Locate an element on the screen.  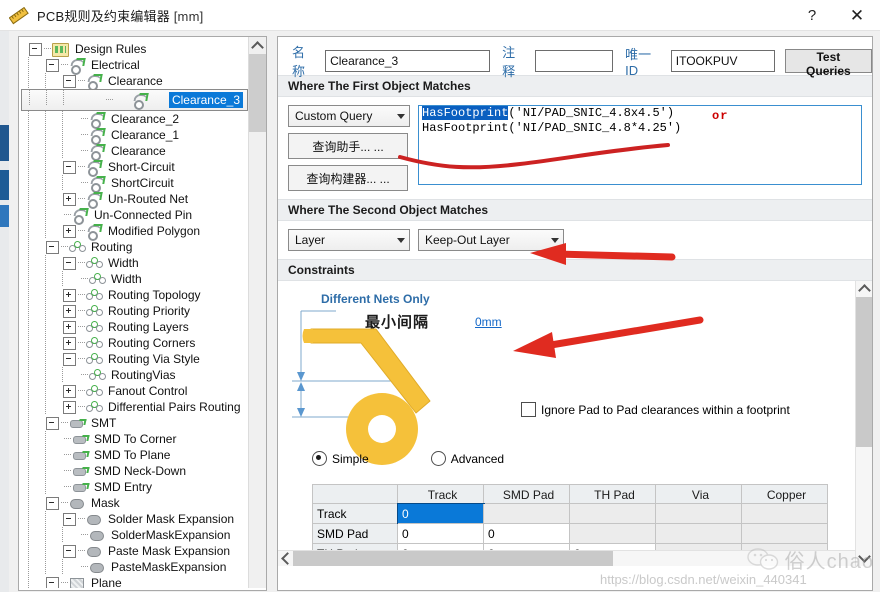
tree-item-routing-via-style: Routing Via Style is located at coordinates (134, 359).